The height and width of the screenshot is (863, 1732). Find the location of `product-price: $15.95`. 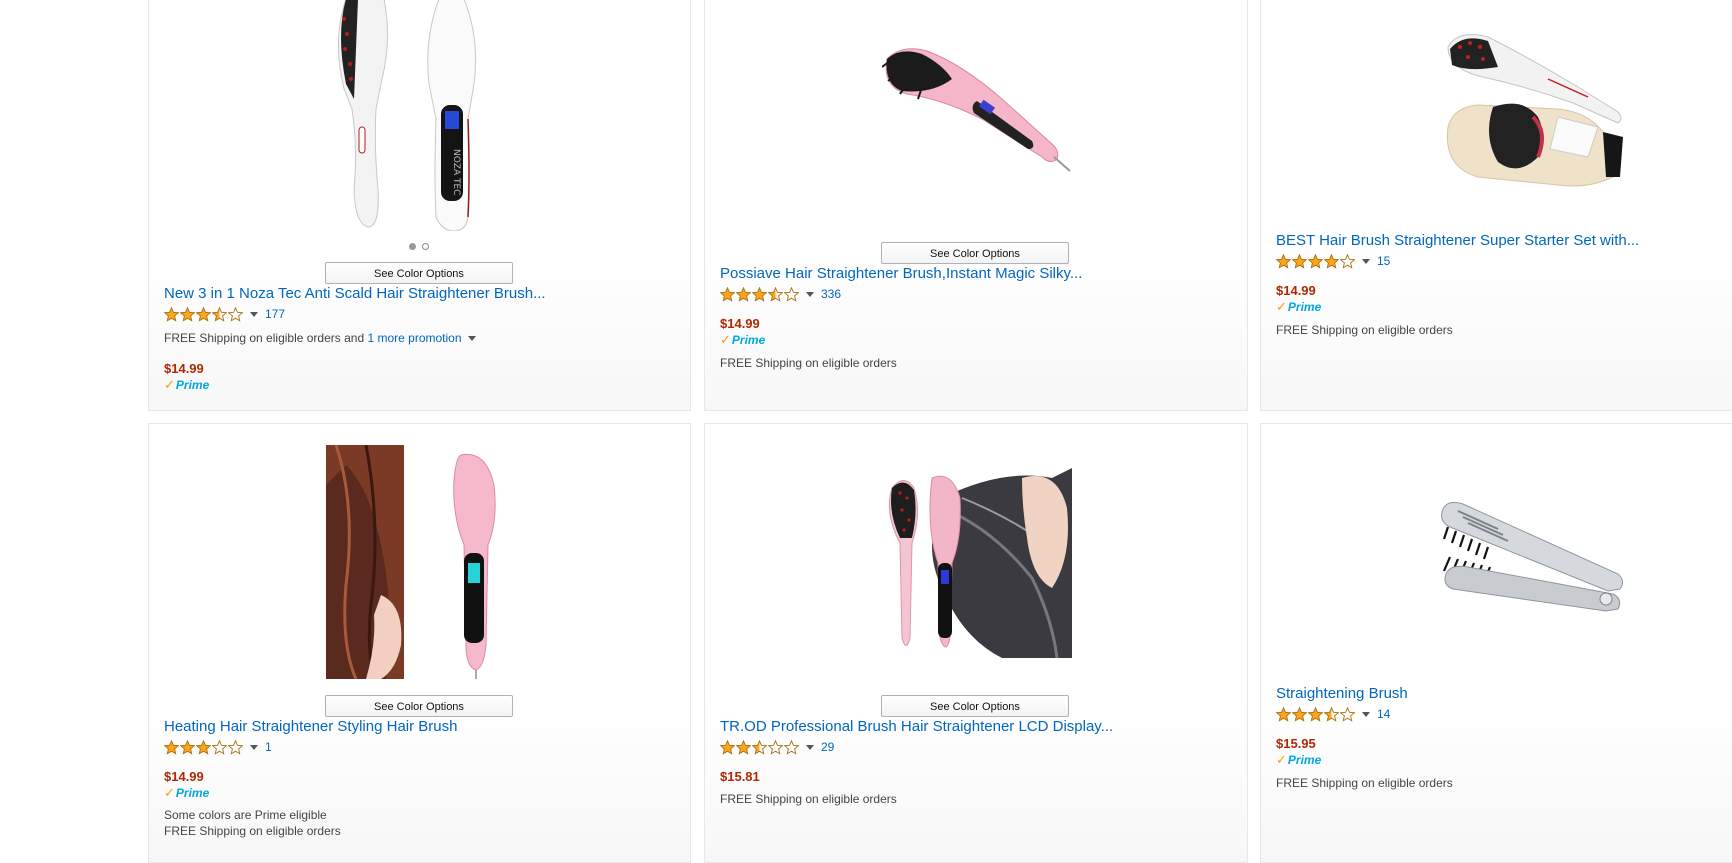

product-price: $15.95 is located at coordinates (1296, 743).